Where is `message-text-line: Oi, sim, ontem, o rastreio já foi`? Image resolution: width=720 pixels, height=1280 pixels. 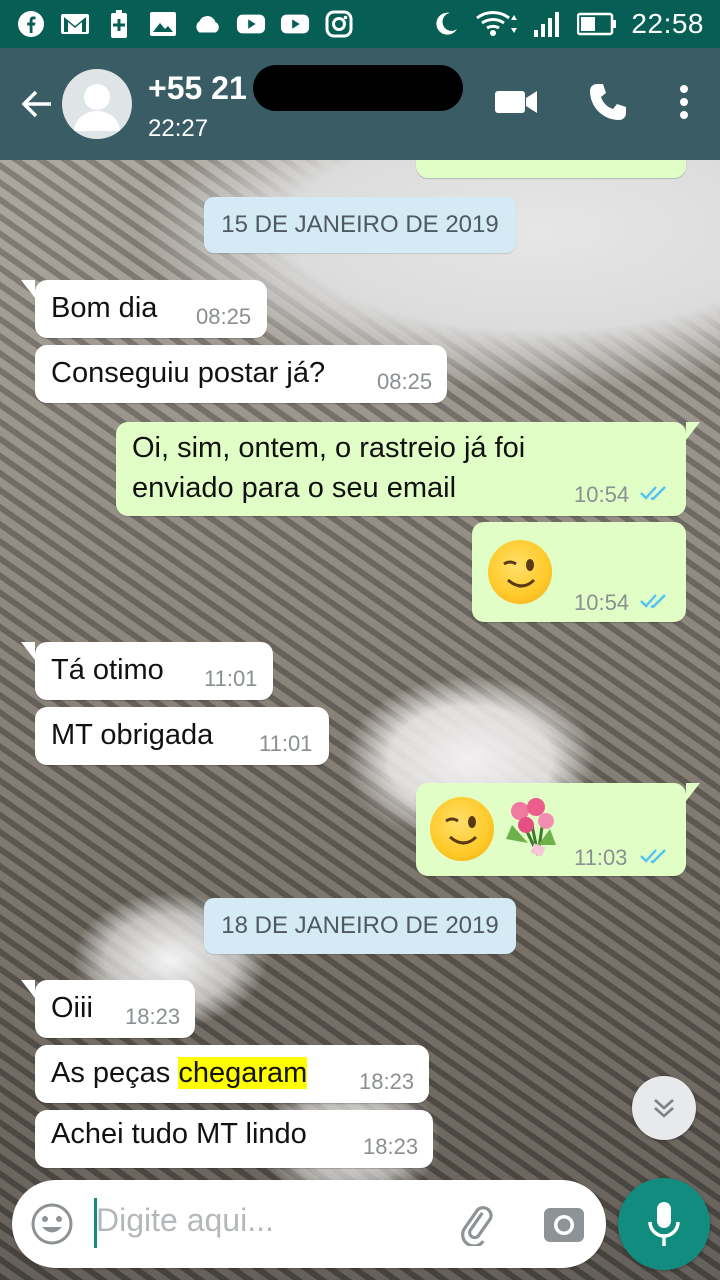 message-text-line: Oi, sim, ontem, o rastreio já foi is located at coordinates (329, 448).